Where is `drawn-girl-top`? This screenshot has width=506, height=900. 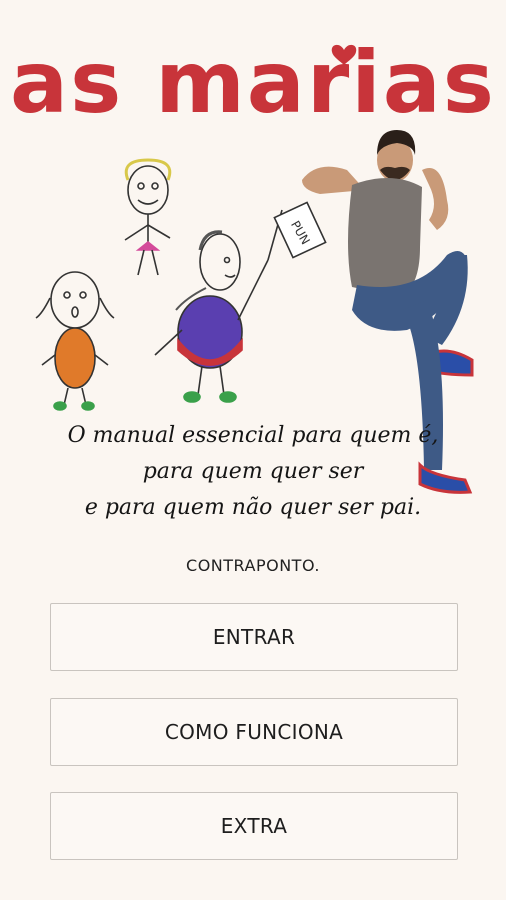
drawn-girl-top is located at coordinates (148, 217).